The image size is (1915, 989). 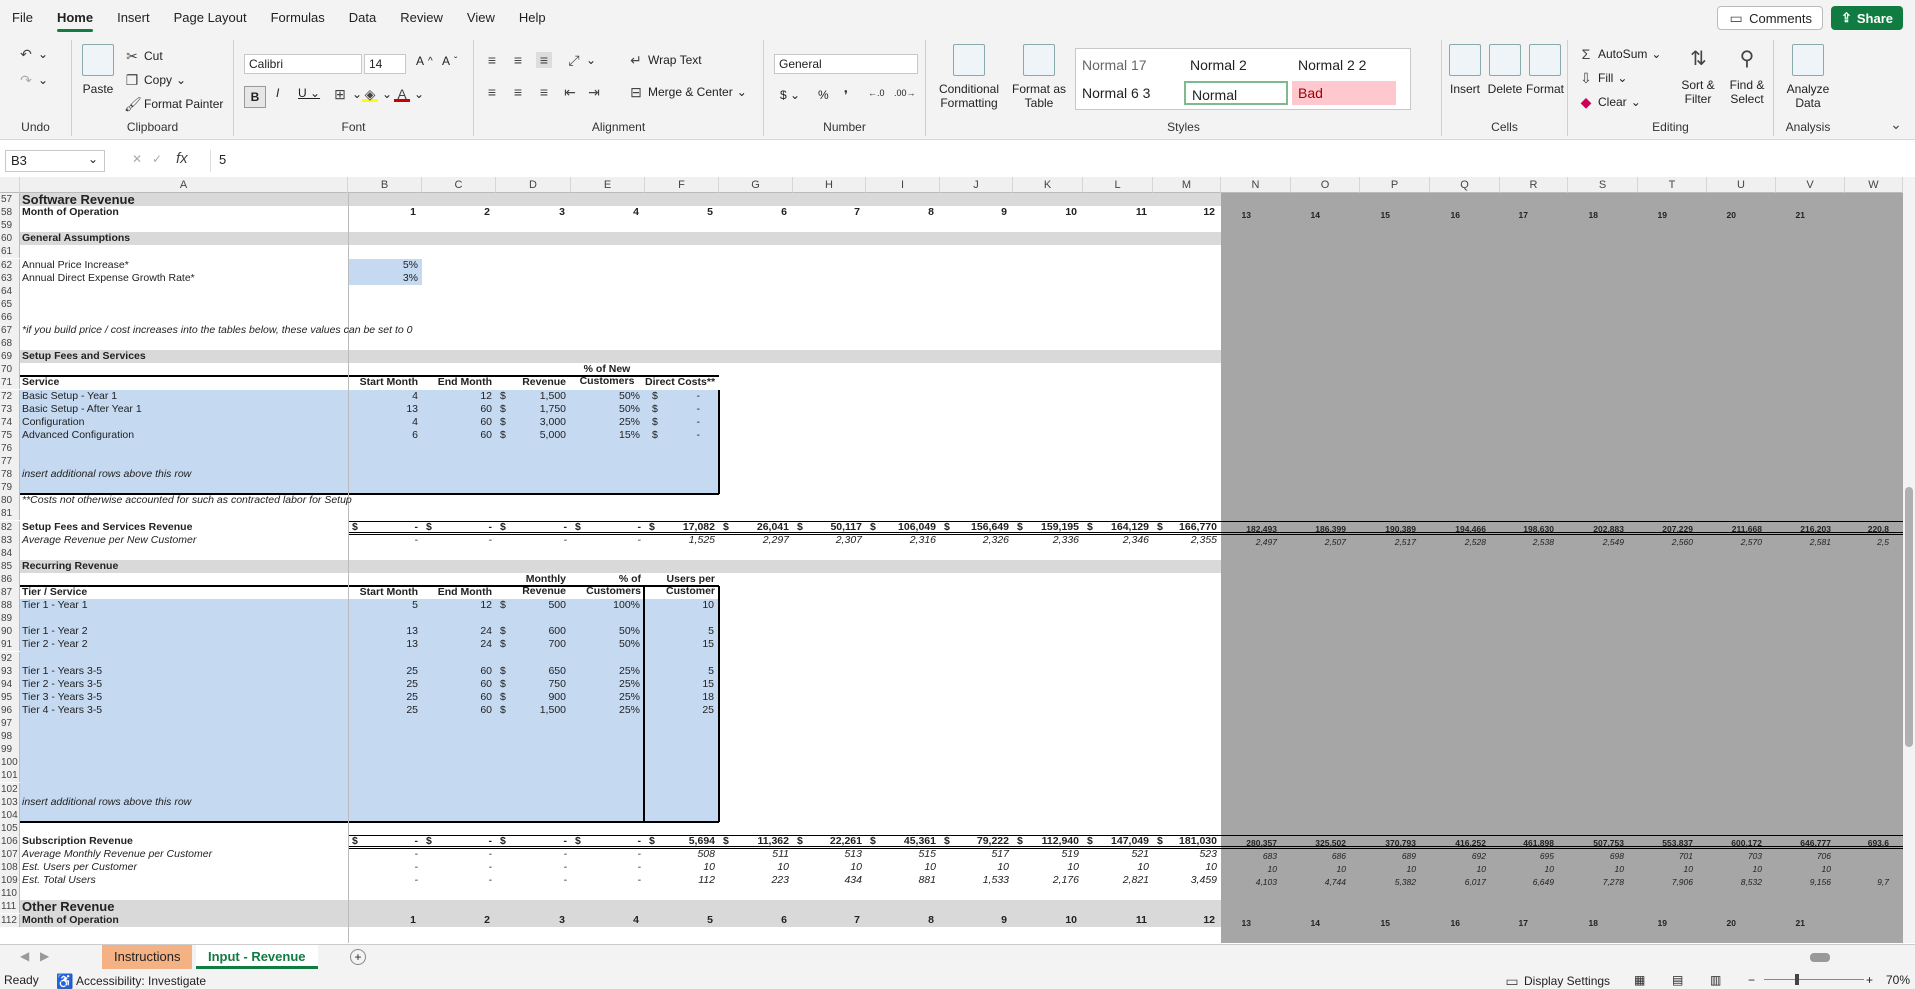 I want to click on row-header: 105, so click(x=10, y=828).